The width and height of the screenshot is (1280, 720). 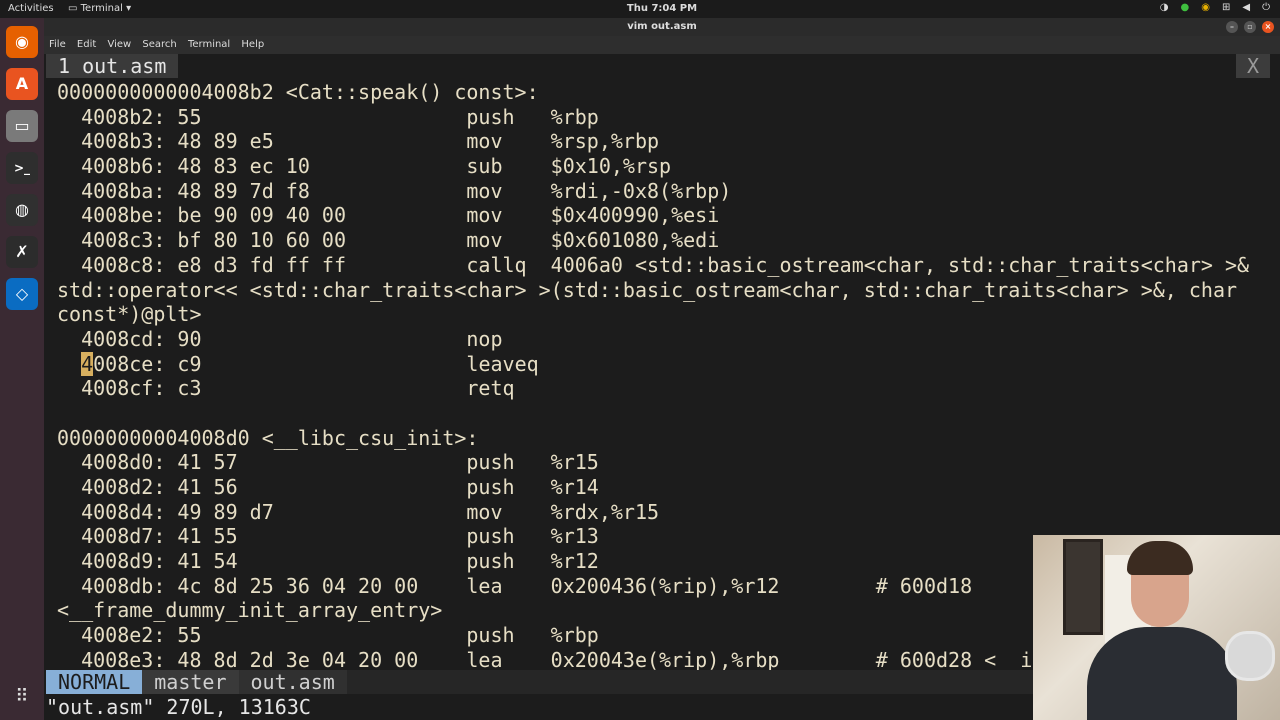 I want to click on volume-icon: ◀, so click(x=1246, y=7).